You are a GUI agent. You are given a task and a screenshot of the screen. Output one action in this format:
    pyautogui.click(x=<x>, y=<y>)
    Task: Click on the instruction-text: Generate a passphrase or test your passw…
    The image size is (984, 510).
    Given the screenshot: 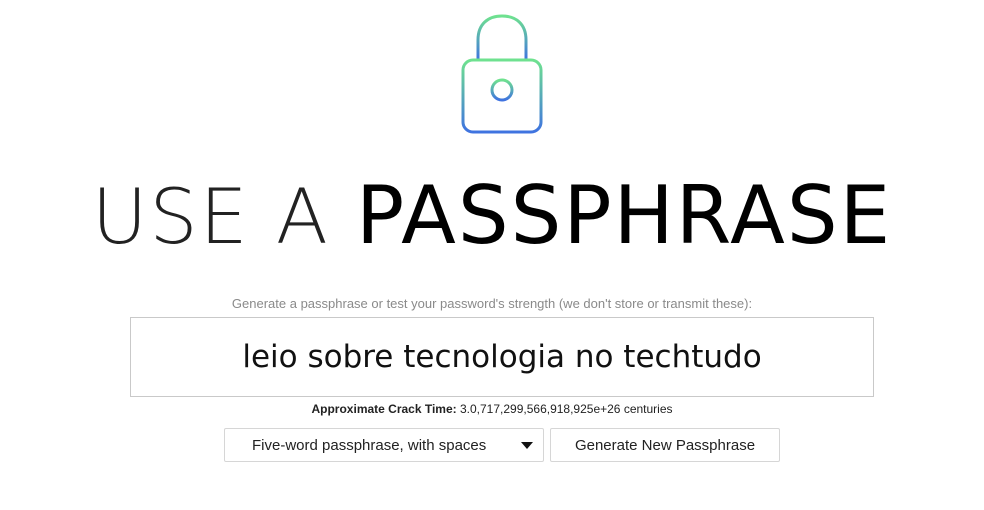 What is the action you would take?
    pyautogui.click(x=492, y=303)
    